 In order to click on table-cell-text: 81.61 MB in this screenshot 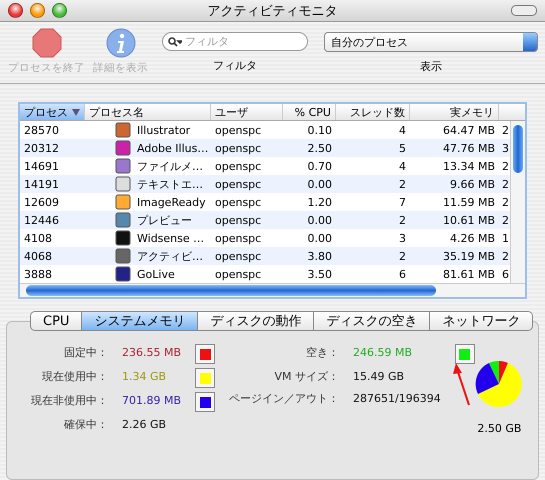, I will do `click(469, 274)`.